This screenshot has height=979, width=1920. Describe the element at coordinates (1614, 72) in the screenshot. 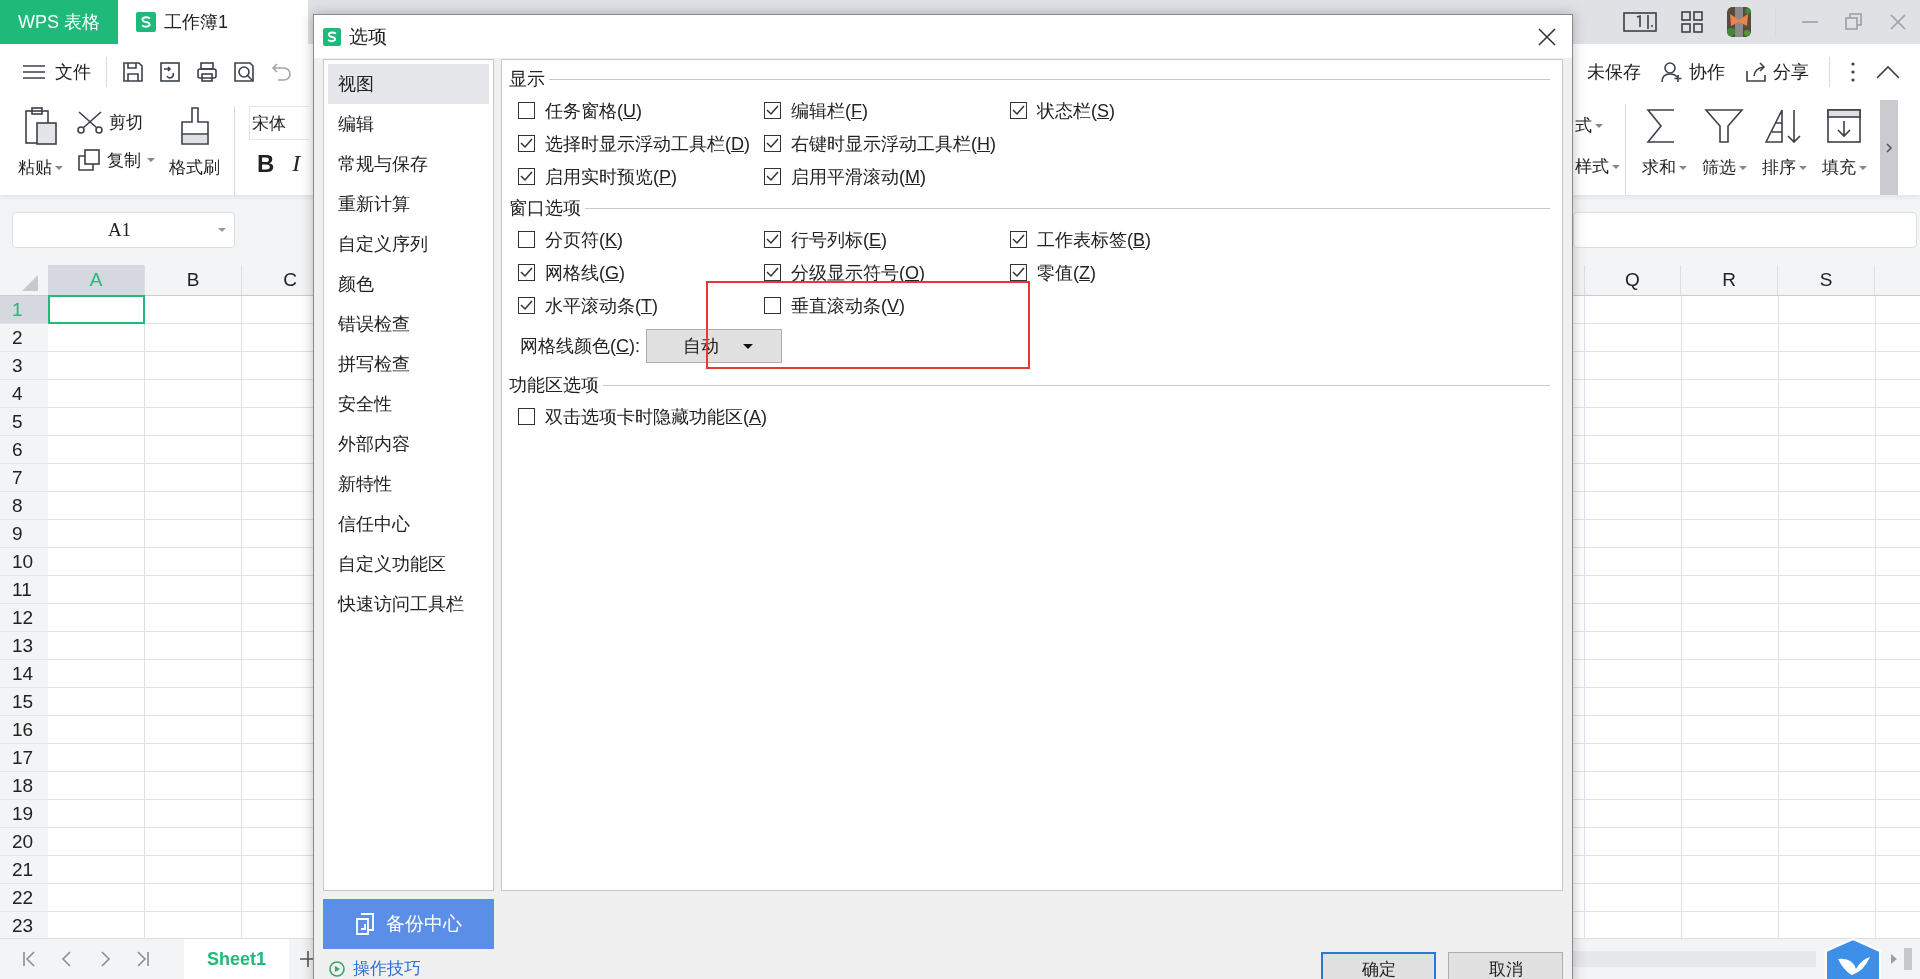

I see `share-bar-item: 未保存` at that location.